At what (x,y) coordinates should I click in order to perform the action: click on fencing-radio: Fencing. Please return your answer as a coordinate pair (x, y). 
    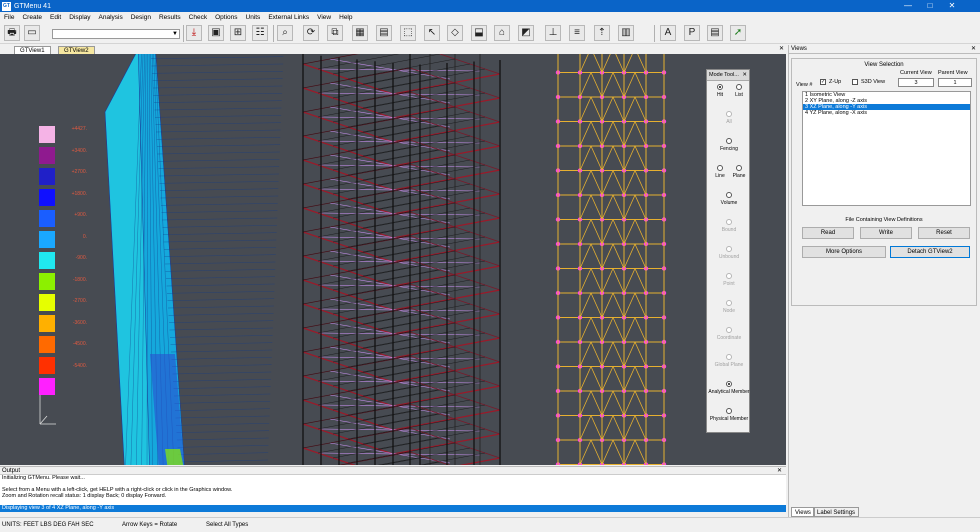
    Looking at the image, I should click on (729, 145).